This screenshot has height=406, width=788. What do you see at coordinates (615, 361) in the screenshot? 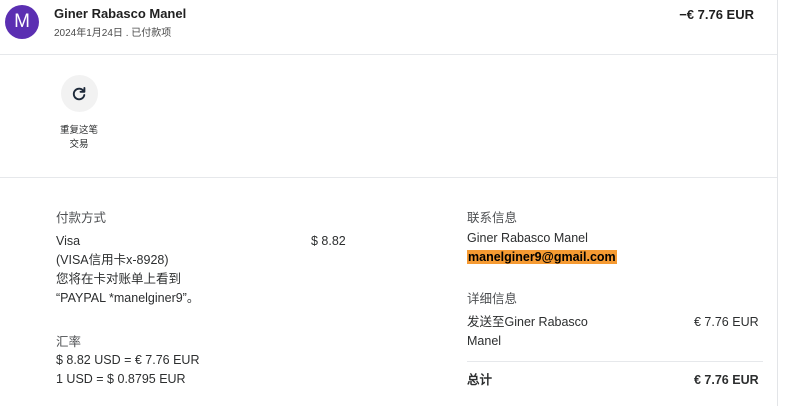
I see `total-divider` at bounding box center [615, 361].